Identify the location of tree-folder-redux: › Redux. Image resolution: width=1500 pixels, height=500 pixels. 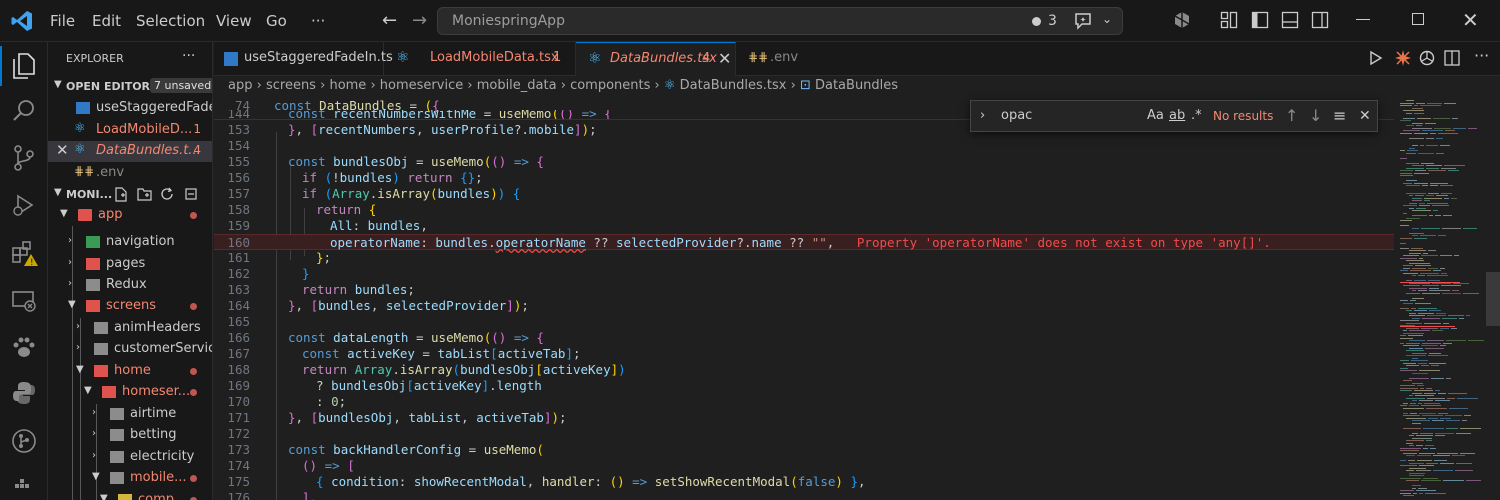
(130, 285).